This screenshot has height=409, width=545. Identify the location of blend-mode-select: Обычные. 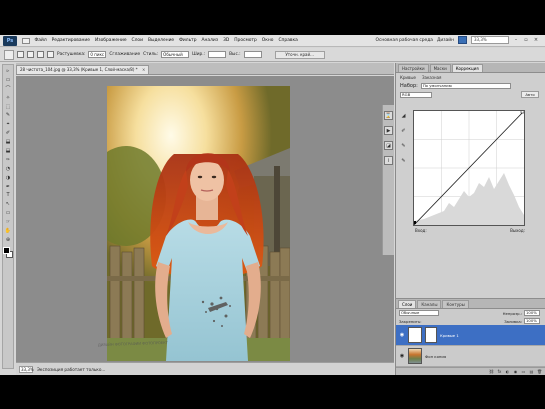
(419, 313).